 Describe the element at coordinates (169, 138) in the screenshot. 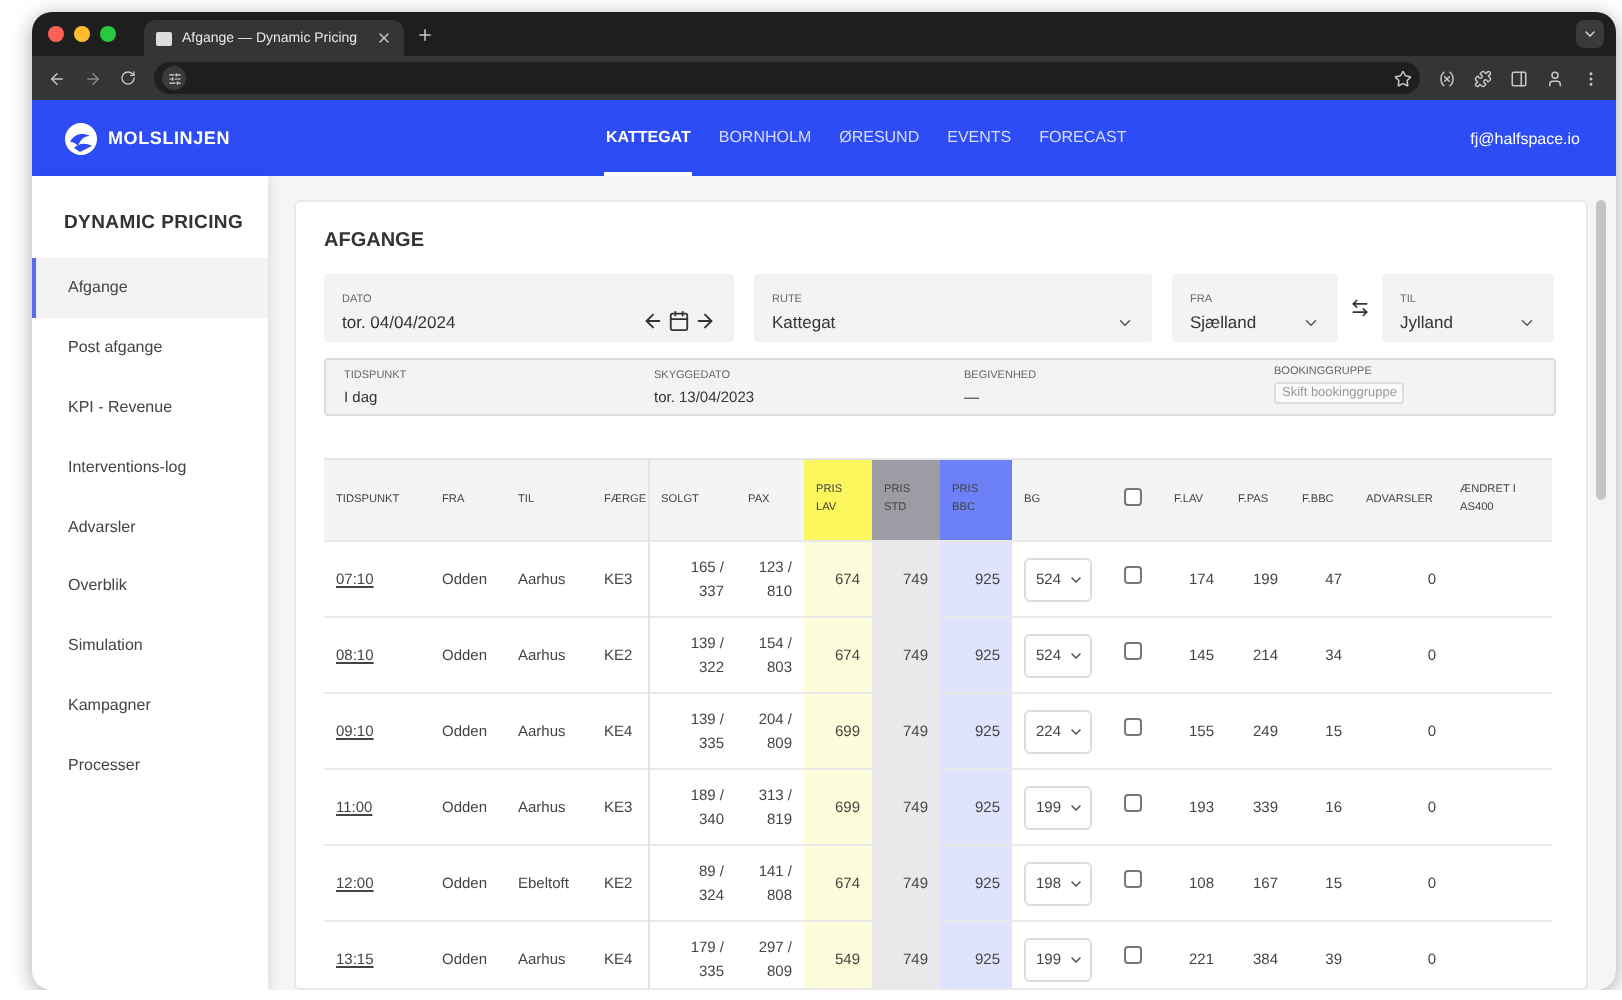

I see `logo-text: MOLSLINJEN` at that location.